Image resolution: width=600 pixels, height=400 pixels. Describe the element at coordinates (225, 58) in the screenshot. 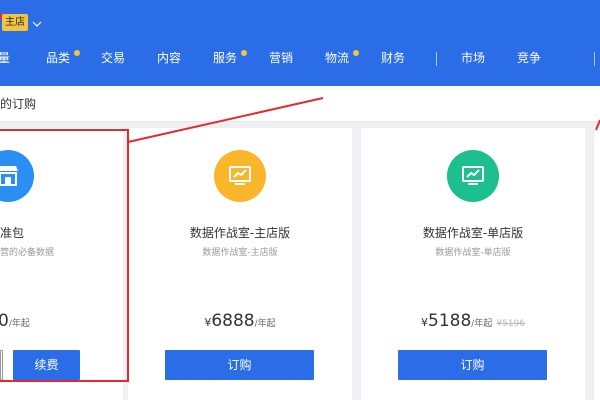

I see `nav-item-service: 服务` at that location.